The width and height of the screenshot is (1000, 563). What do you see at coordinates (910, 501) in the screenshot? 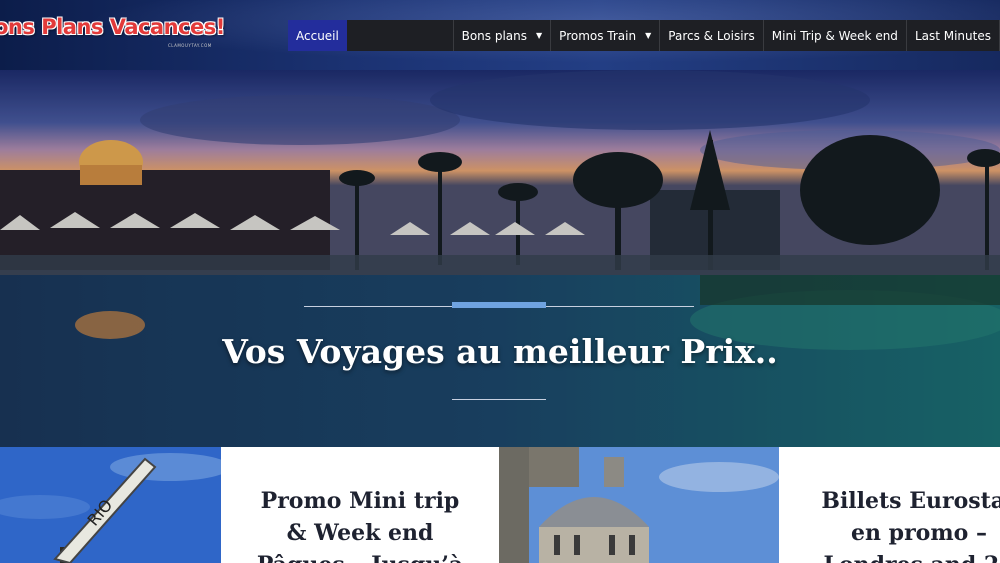
I see `card-title-line: Billets Eurostar` at bounding box center [910, 501].